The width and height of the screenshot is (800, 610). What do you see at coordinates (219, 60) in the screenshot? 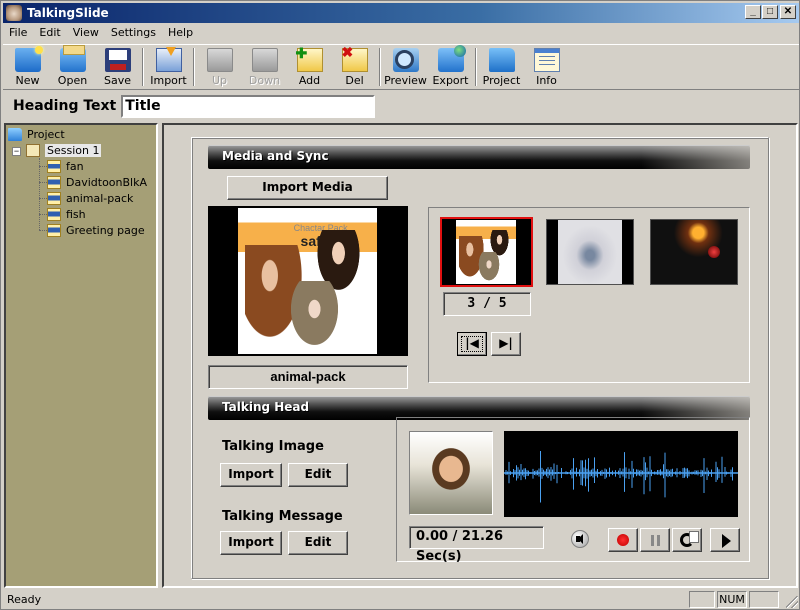
I see `move-up-icon` at bounding box center [219, 60].